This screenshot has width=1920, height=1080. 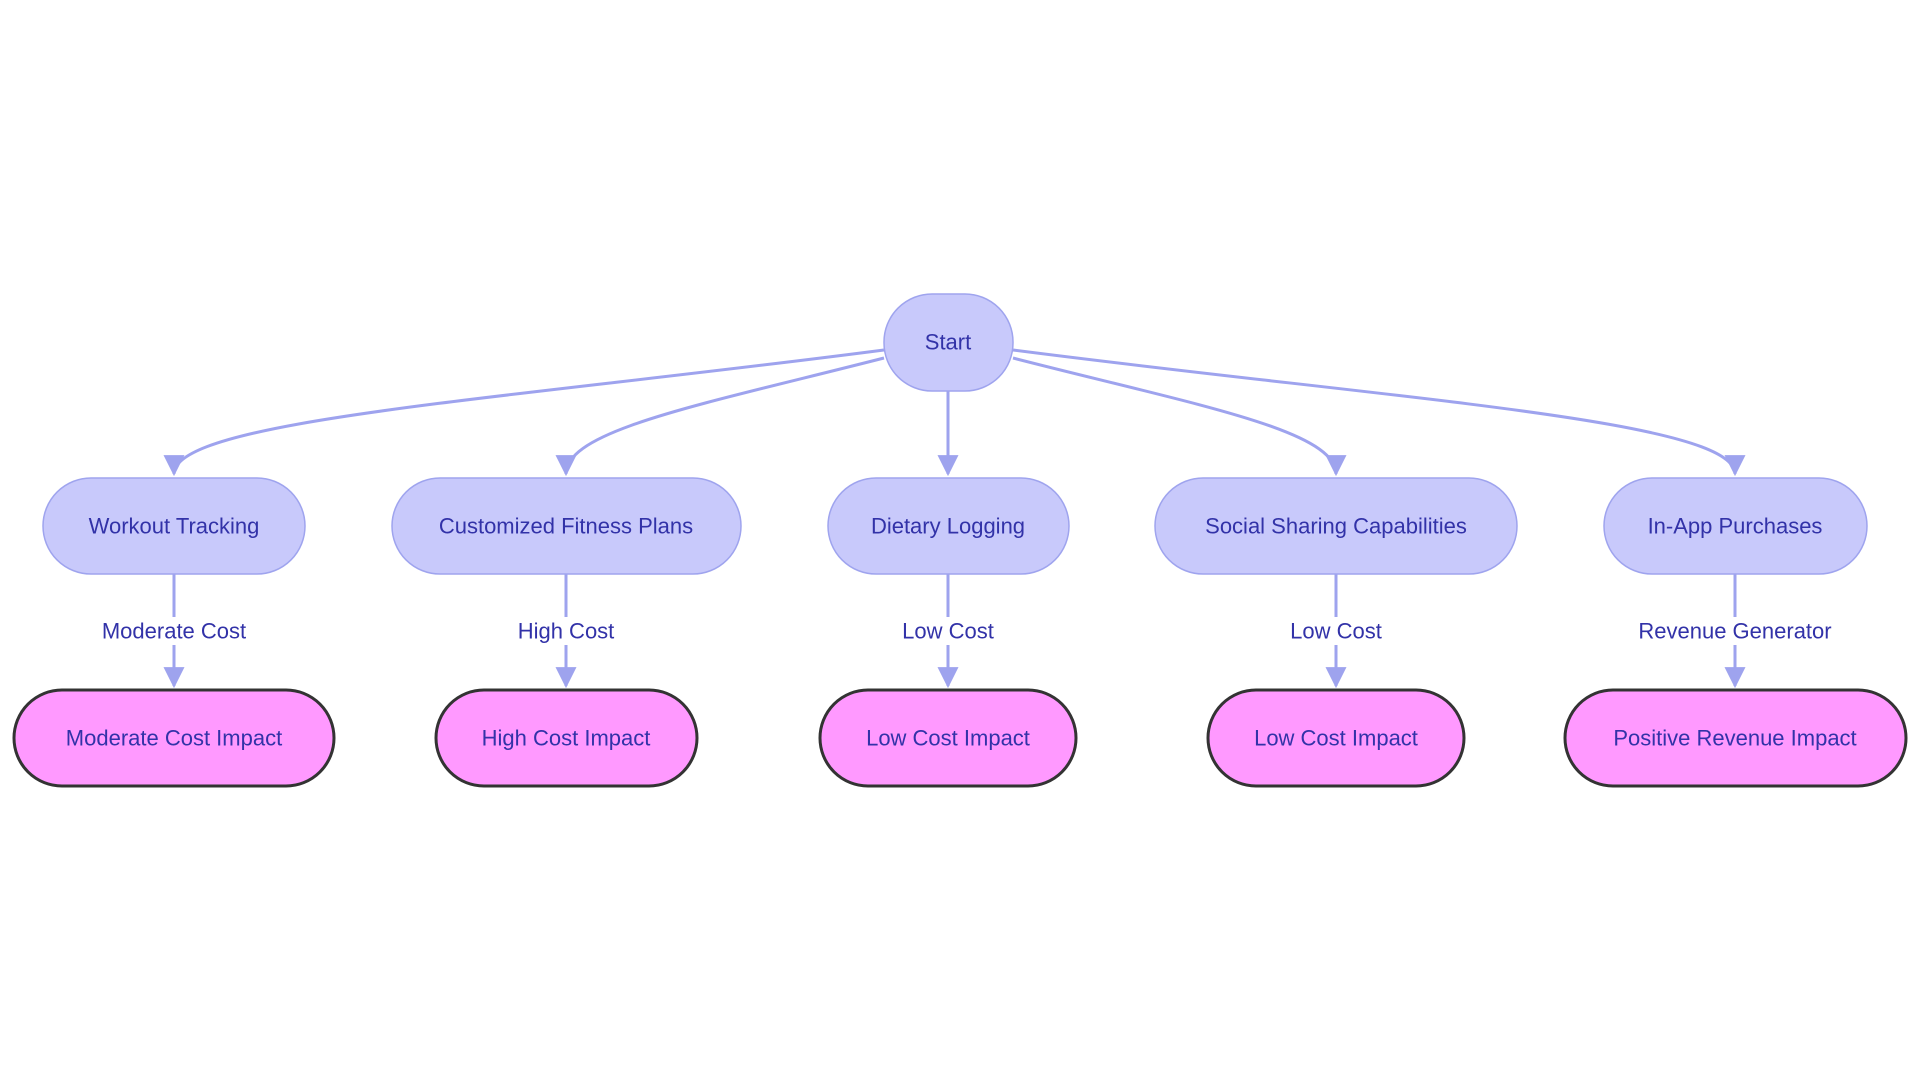 I want to click on node-start-label: Start, so click(x=948, y=342).